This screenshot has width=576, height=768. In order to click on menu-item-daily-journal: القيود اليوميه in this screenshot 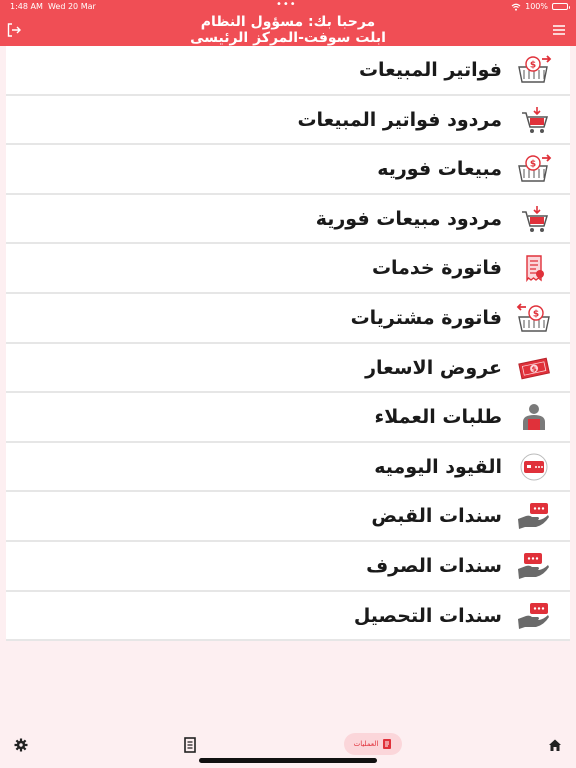, I will do `click(288, 467)`.